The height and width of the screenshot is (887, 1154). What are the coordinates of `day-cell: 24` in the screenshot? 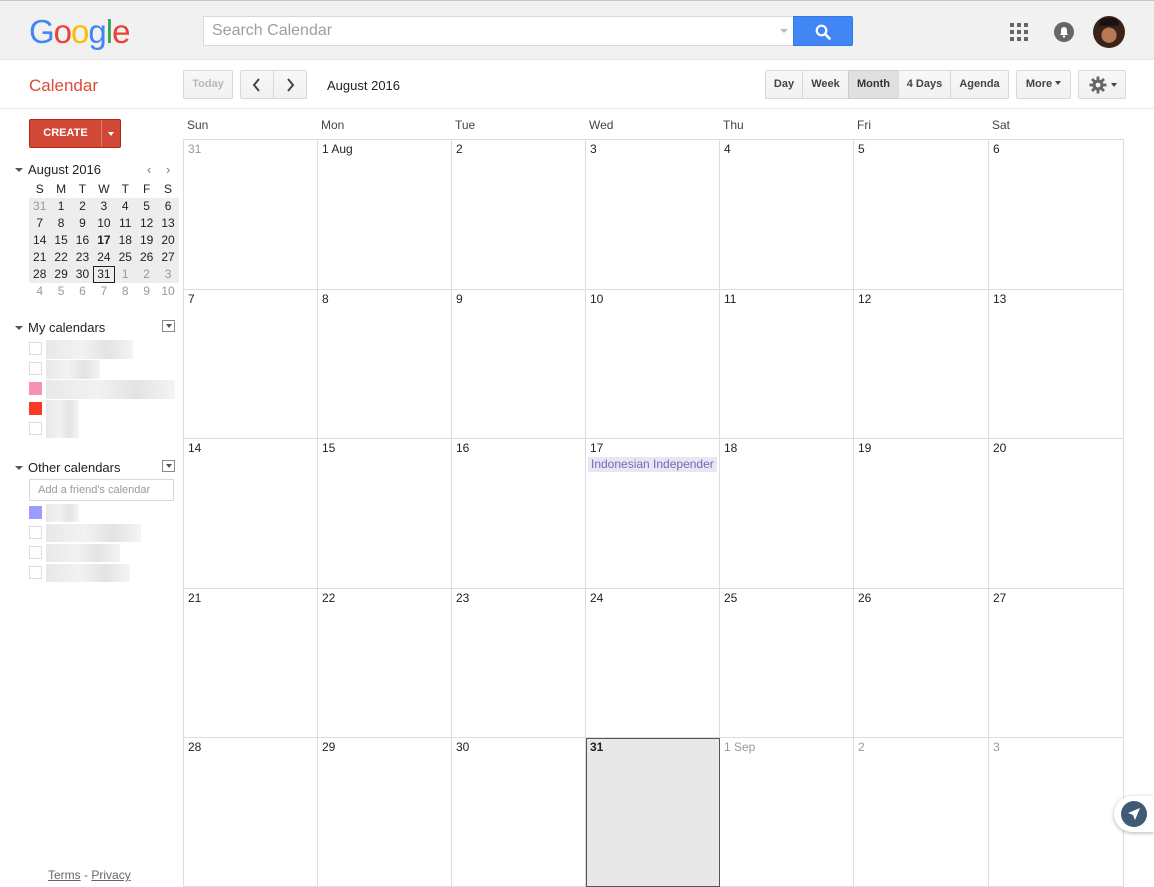 It's located at (653, 663).